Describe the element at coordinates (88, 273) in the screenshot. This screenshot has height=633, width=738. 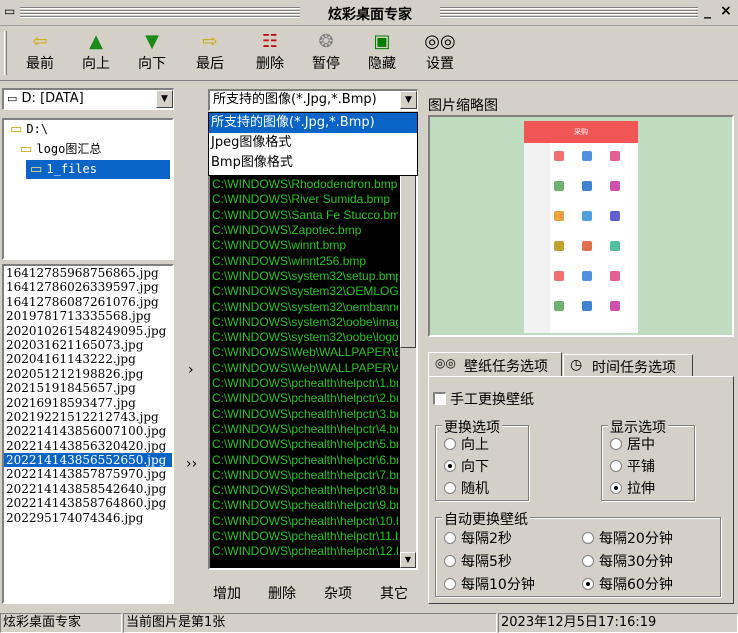
I see `file-list-item: 16412785968756865.jpg` at that location.